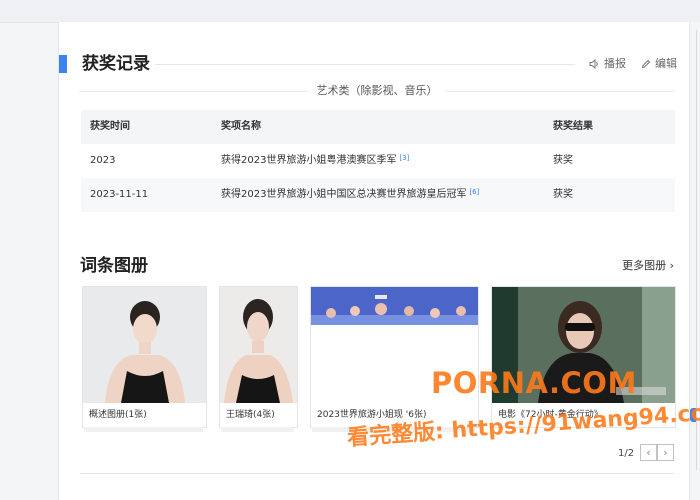  I want to click on play-button: 播报, so click(607, 64).